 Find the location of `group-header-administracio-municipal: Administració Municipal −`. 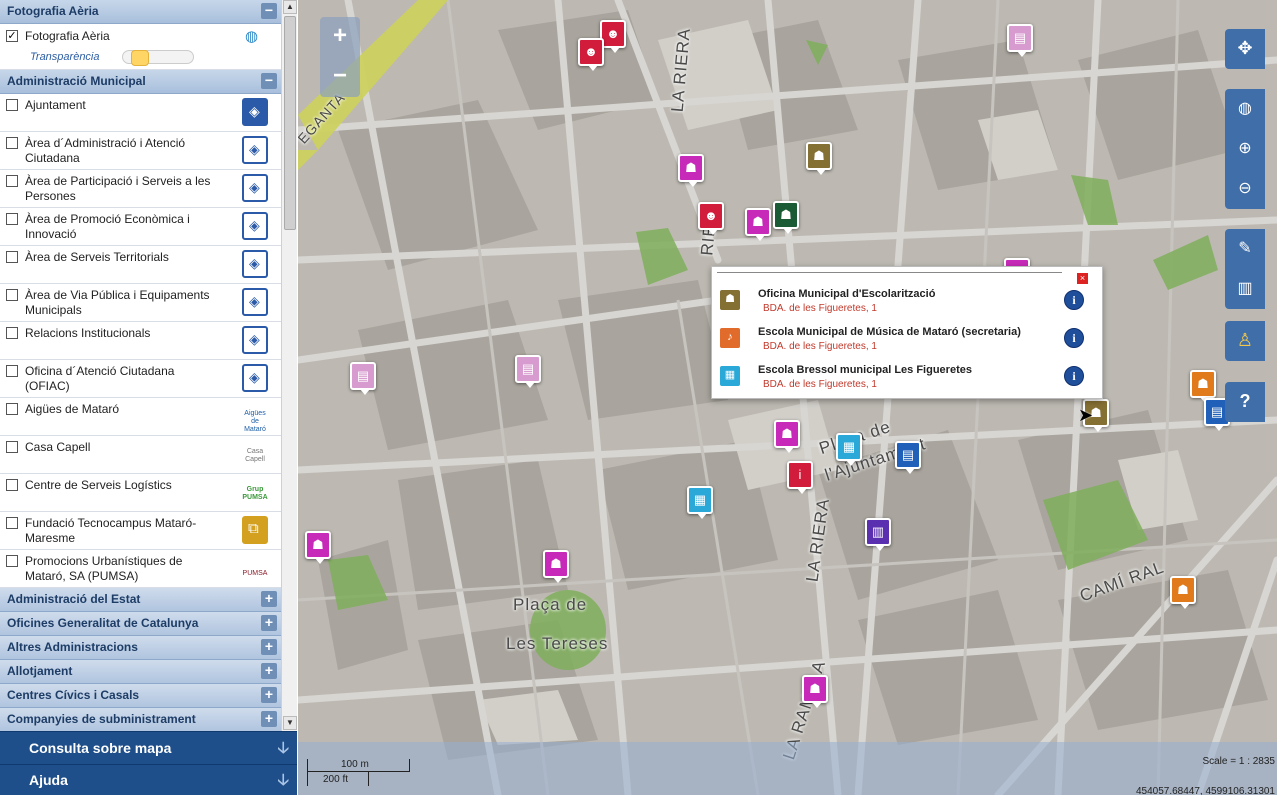

group-header-administracio-municipal: Administració Municipal − is located at coordinates (140, 82).